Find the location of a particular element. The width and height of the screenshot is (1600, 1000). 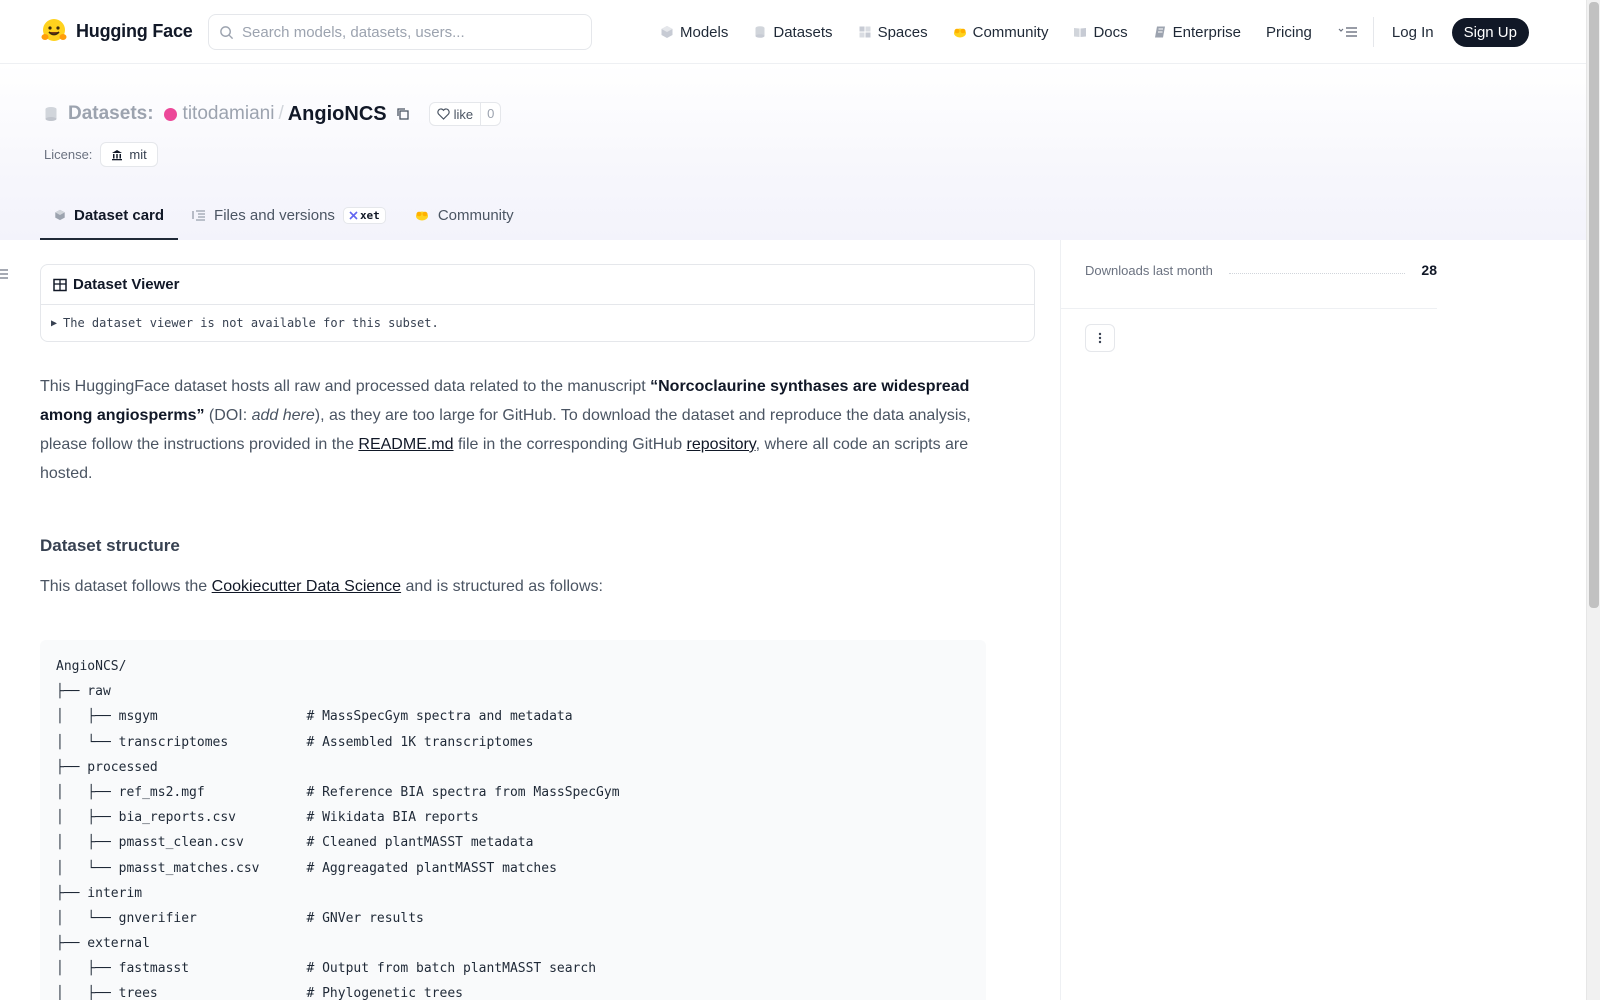

nav-models: Models is located at coordinates (694, 32).